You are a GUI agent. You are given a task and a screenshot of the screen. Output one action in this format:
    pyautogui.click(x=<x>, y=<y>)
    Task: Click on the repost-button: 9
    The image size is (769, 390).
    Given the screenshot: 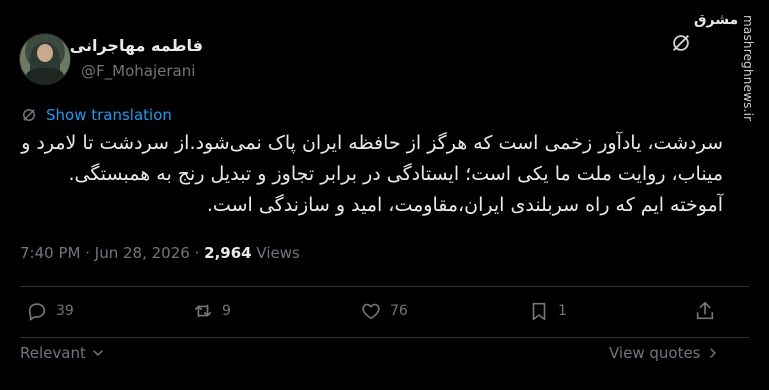 What is the action you would take?
    pyautogui.click(x=211, y=311)
    